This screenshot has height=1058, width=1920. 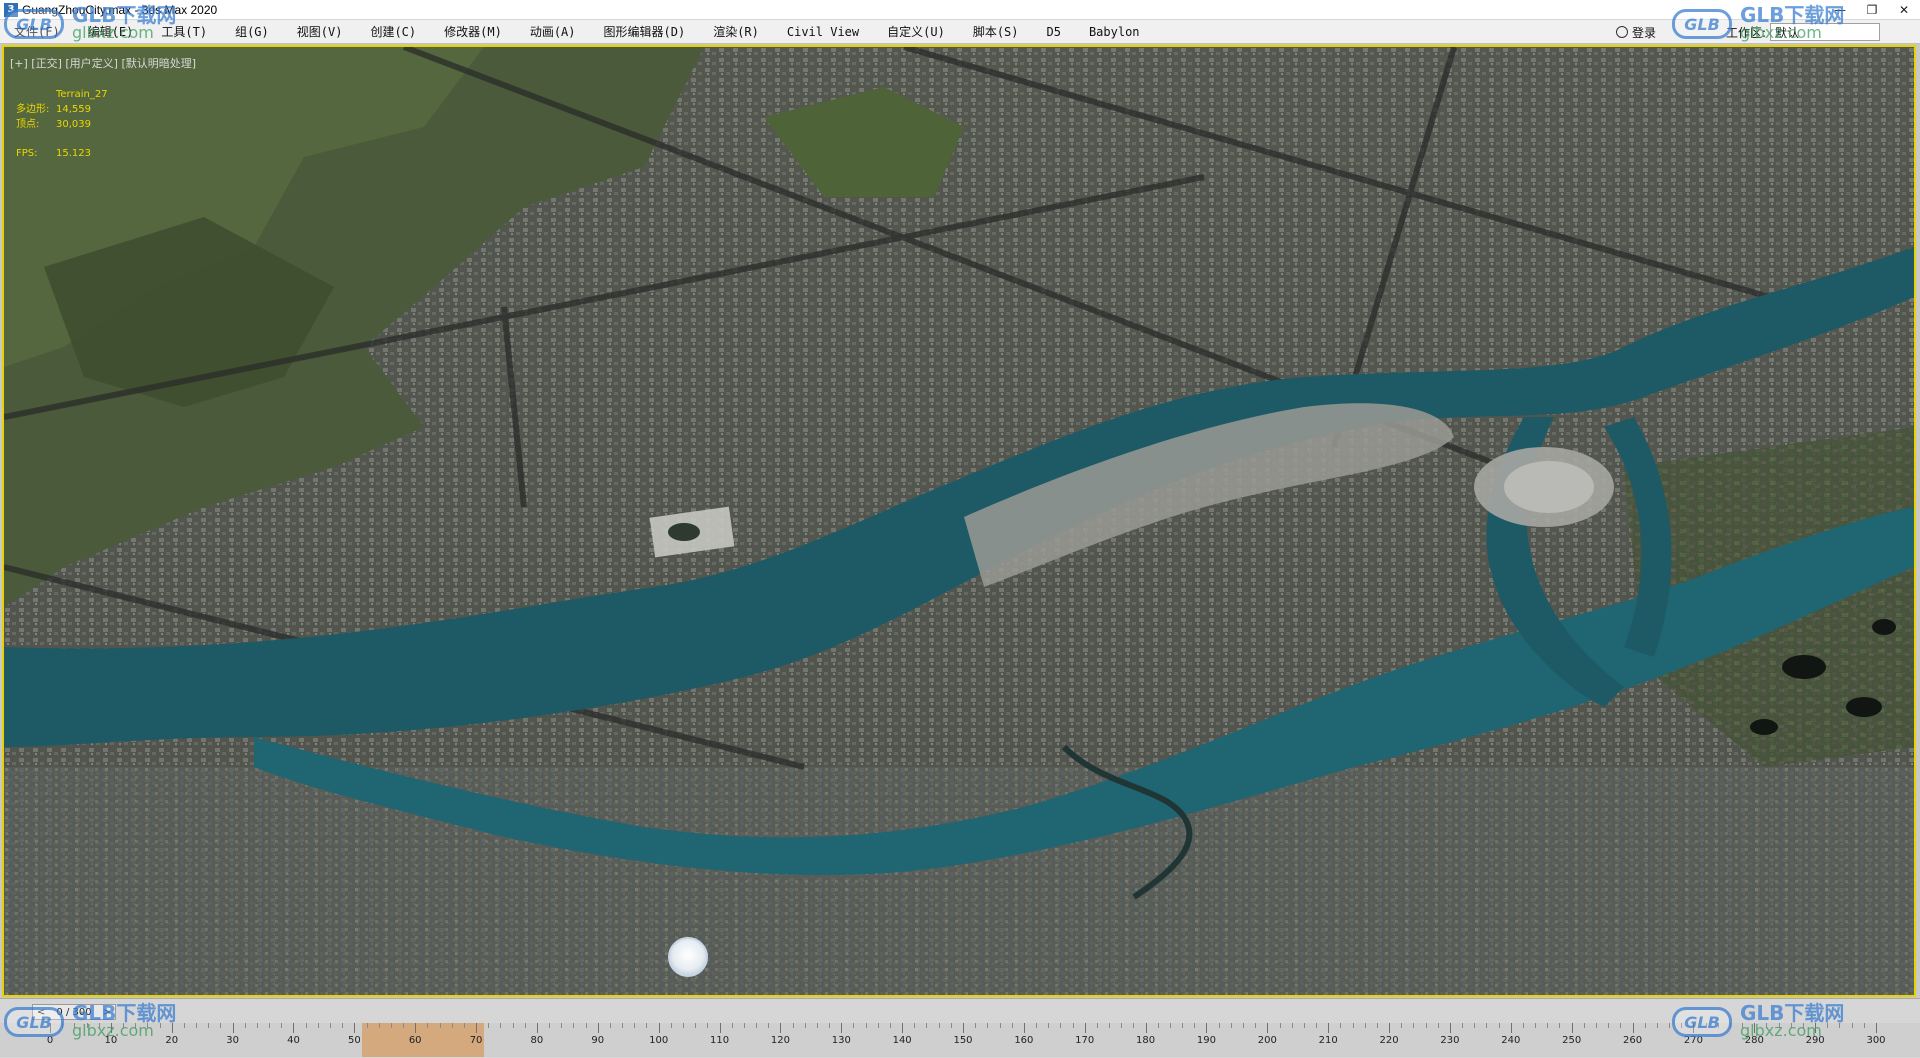 I want to click on menu-babylon: Babylon, so click(x=1114, y=32).